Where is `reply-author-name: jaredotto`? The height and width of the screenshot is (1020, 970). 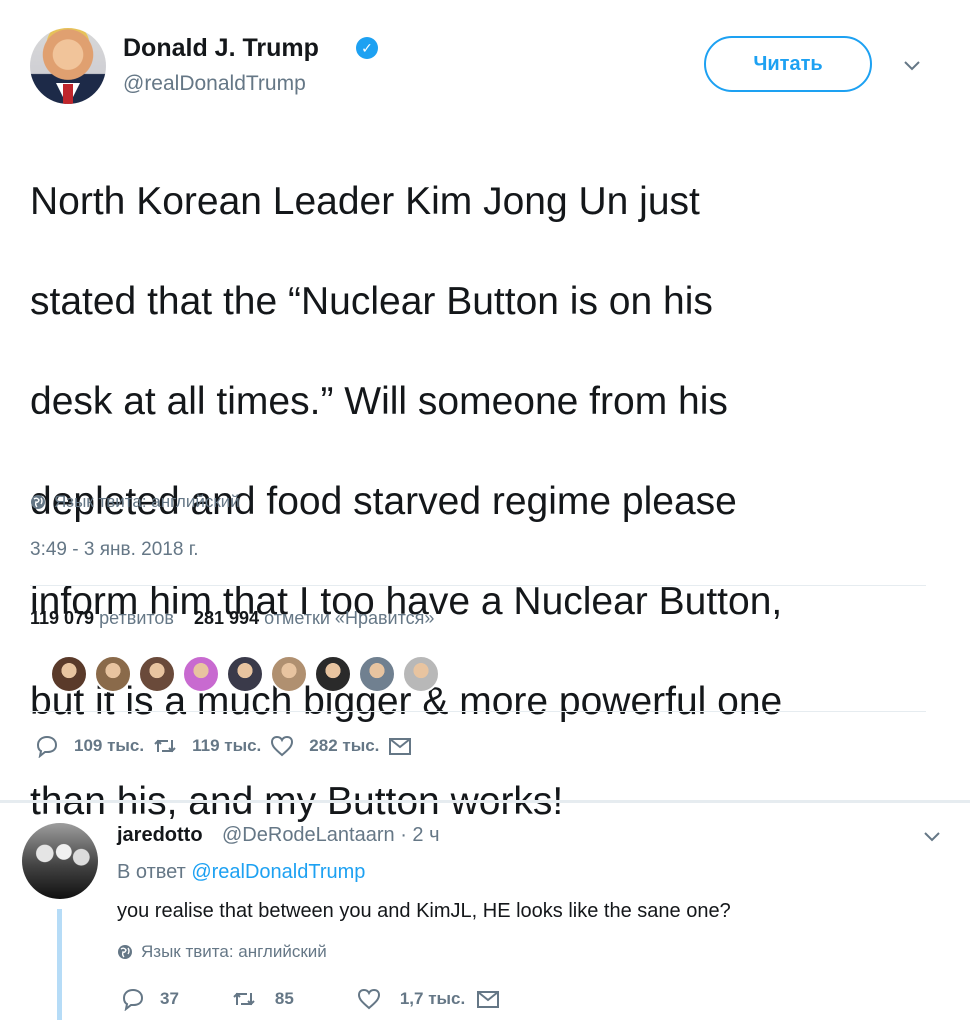
reply-author-name: jaredotto is located at coordinates (160, 835).